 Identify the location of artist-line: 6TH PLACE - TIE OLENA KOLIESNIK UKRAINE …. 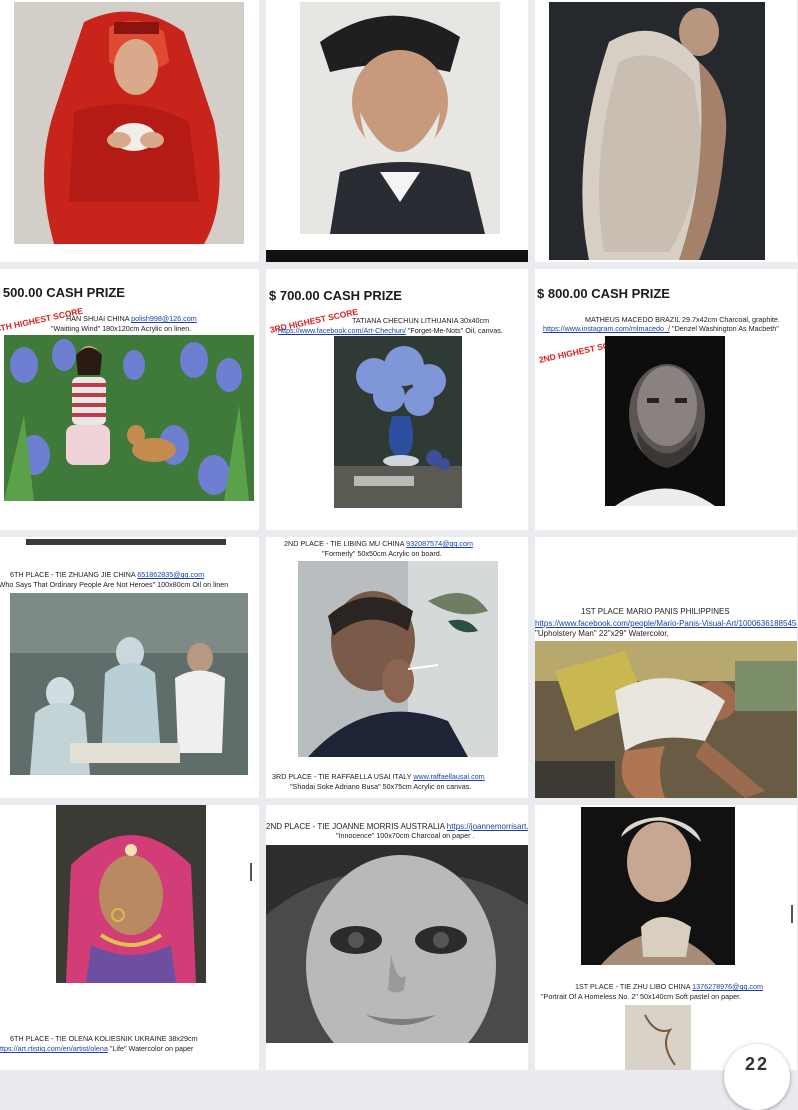
(104, 1038).